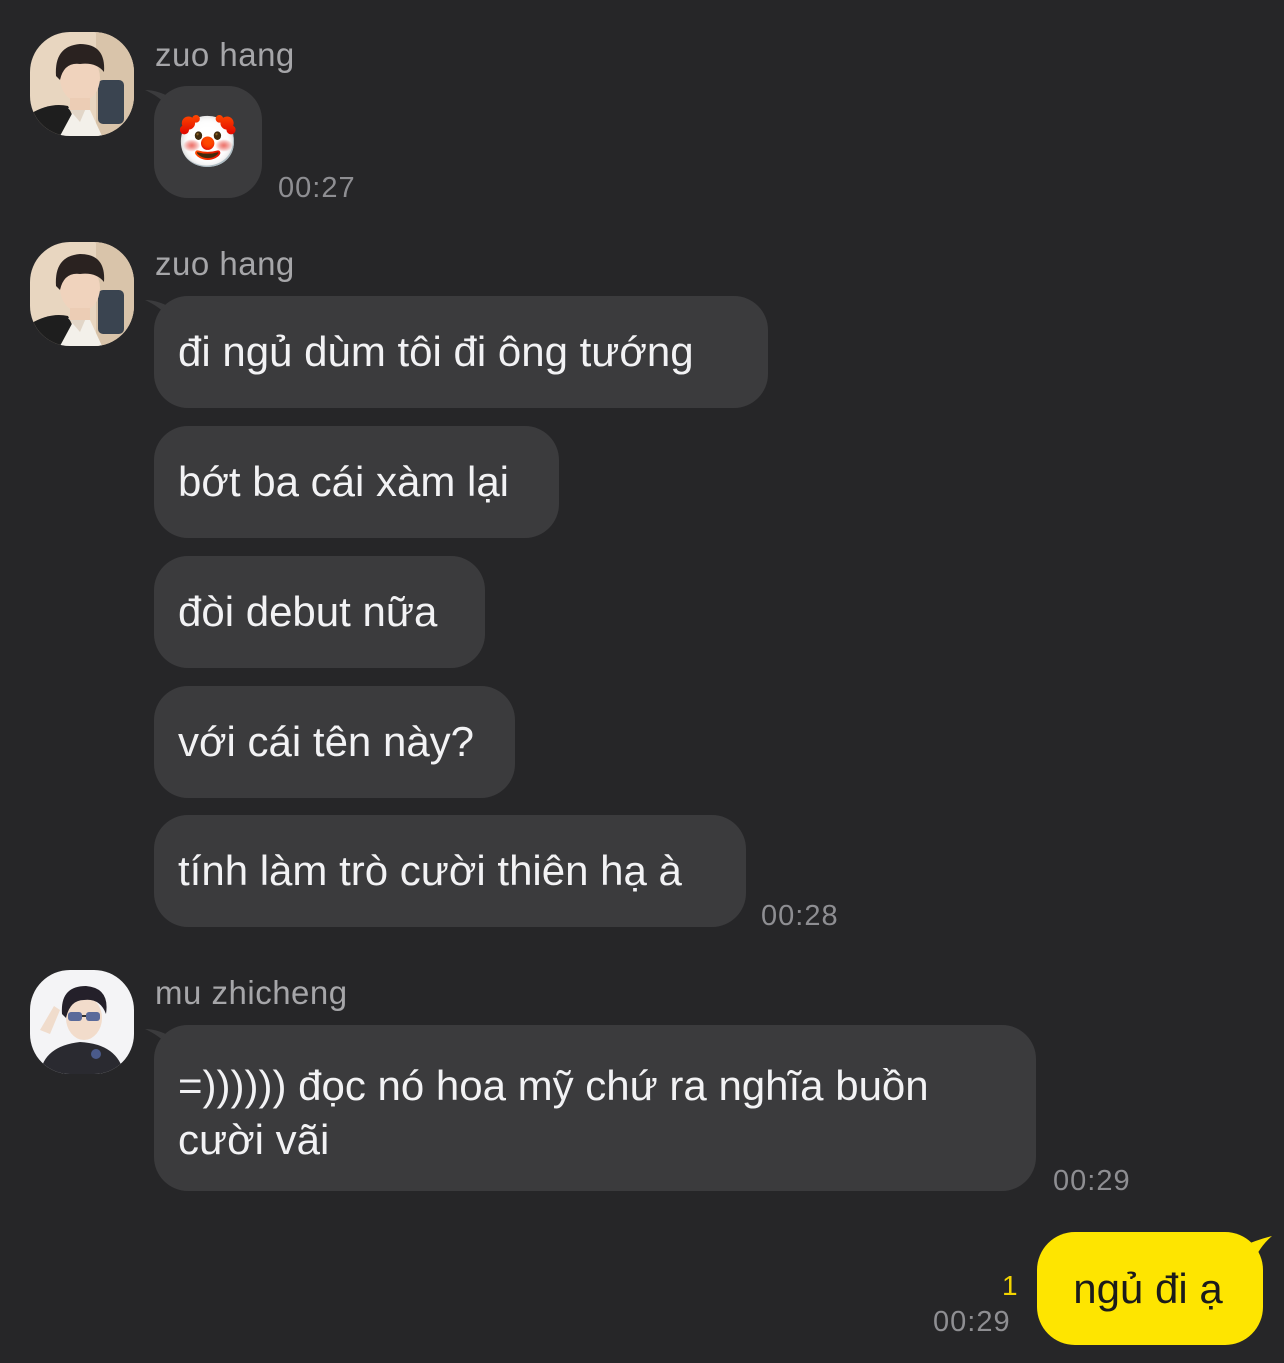 The height and width of the screenshot is (1363, 1284). I want to click on message-text: đi ngủ dùm tôi đi ông tướng, so click(436, 351).